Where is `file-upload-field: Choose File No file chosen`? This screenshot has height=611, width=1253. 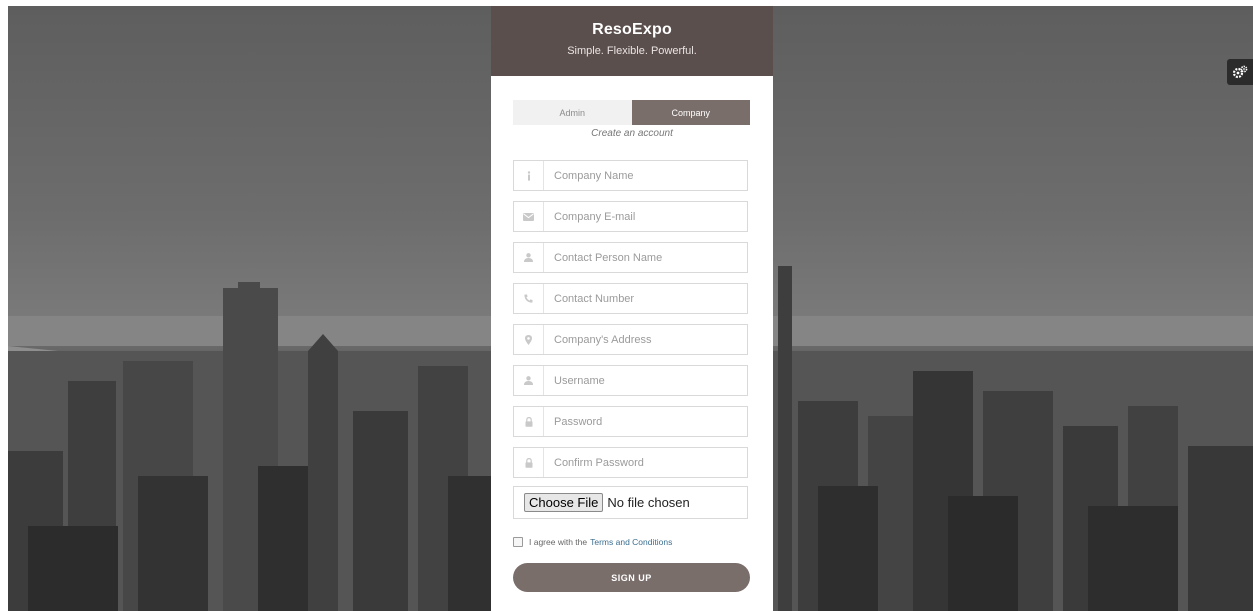
file-upload-field: Choose File No file chosen is located at coordinates (630, 502).